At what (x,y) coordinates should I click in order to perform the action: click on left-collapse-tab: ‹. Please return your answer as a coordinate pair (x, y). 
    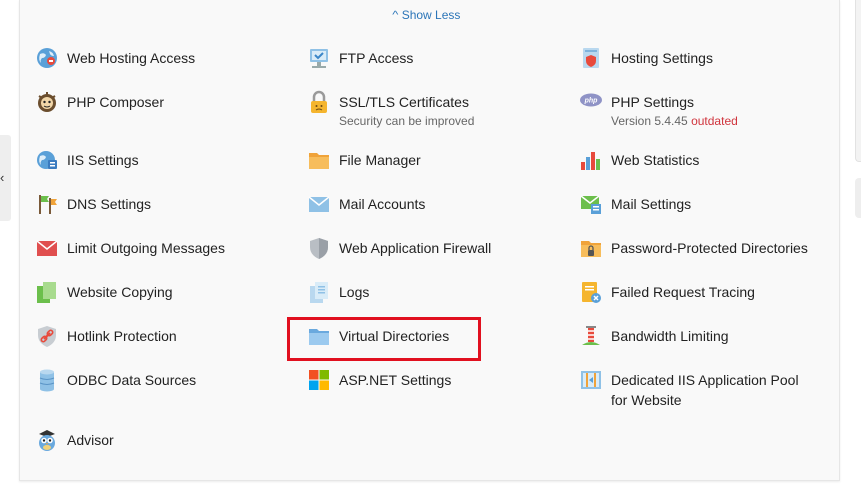
    Looking at the image, I should click on (5, 178).